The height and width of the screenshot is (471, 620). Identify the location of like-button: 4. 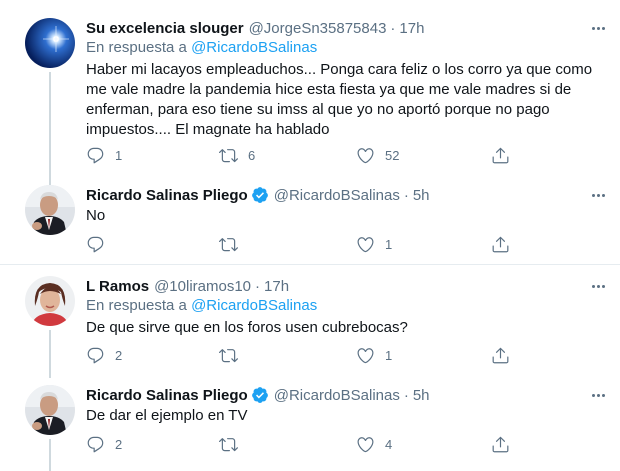
(374, 444).